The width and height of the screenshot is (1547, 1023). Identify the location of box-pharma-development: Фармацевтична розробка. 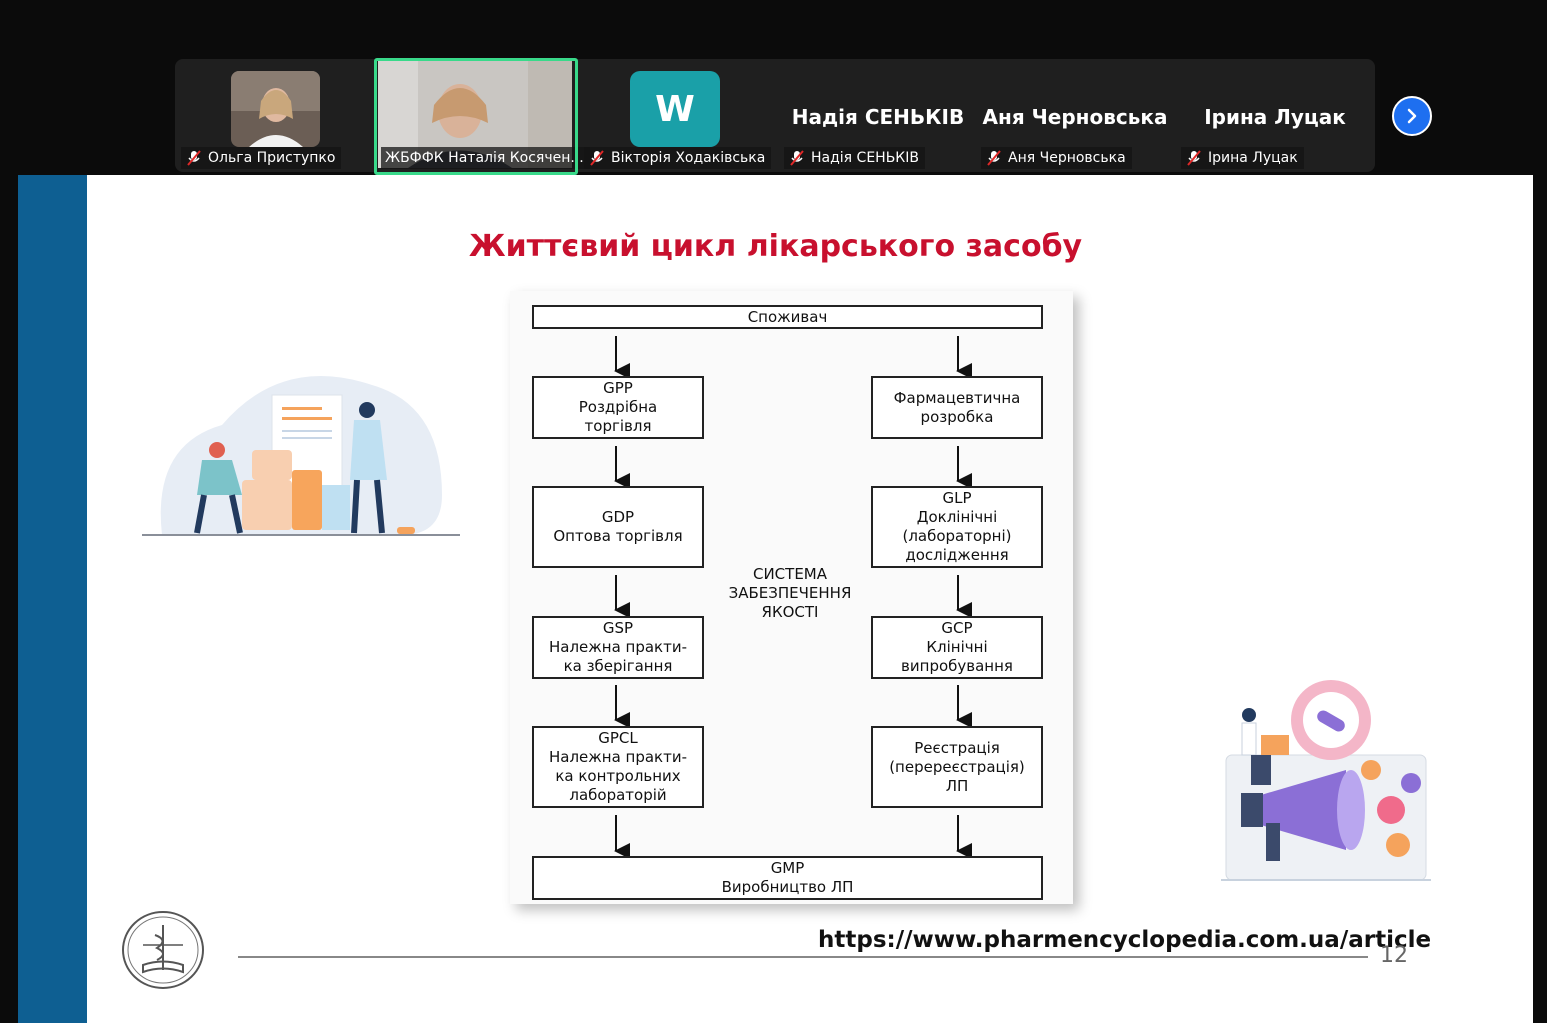
(957, 407).